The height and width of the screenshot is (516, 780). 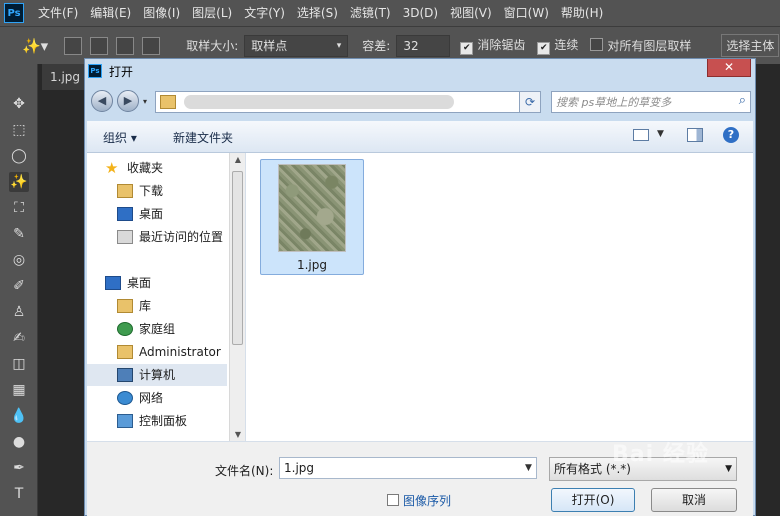 I want to click on open-button: 打开(O), so click(x=593, y=500).